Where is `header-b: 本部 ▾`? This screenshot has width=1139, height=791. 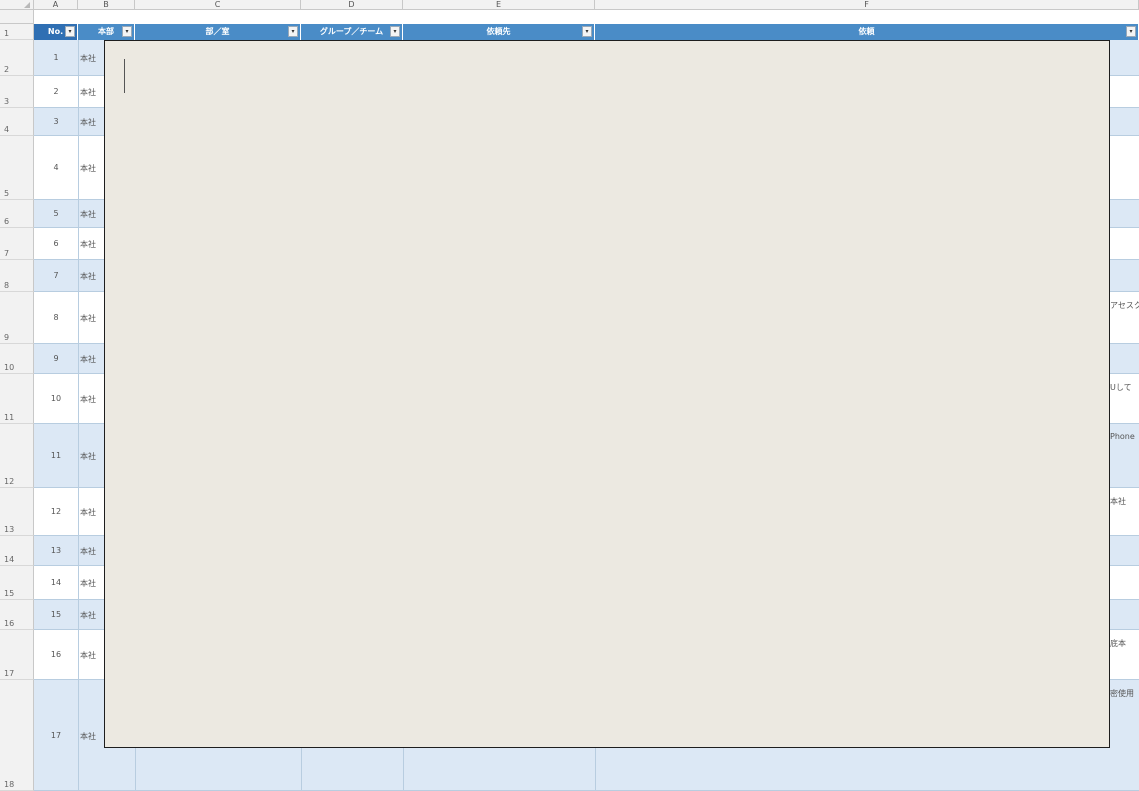 header-b: 本部 ▾ is located at coordinates (106, 32).